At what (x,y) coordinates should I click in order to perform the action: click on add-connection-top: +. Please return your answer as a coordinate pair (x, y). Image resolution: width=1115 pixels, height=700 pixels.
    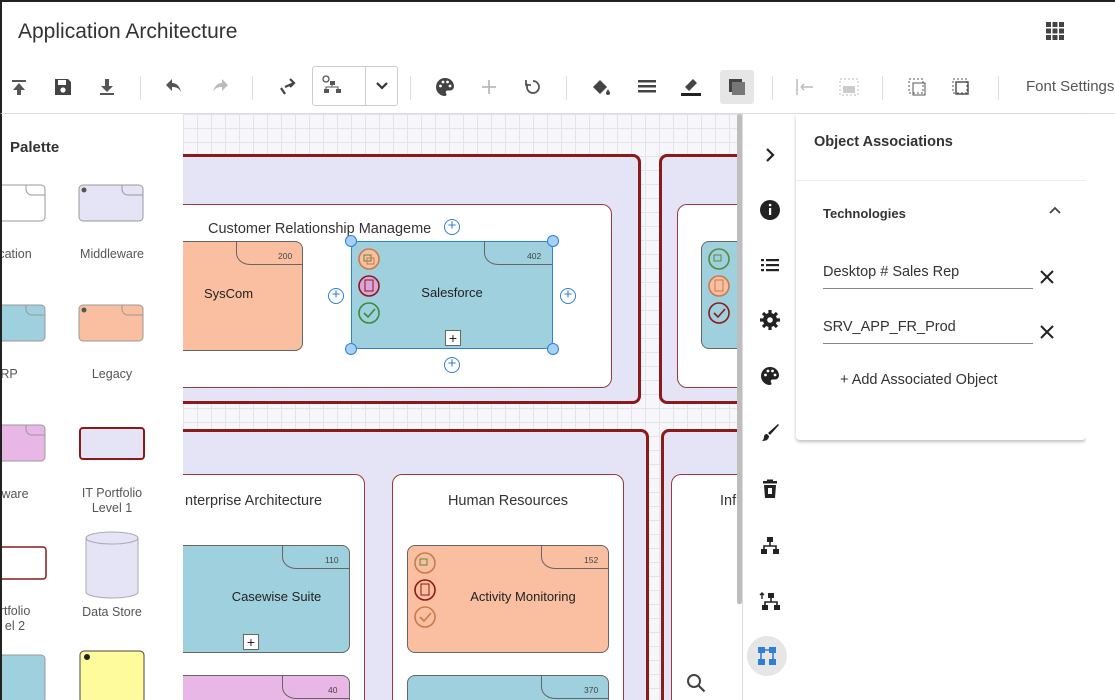
    Looking at the image, I should click on (452, 226).